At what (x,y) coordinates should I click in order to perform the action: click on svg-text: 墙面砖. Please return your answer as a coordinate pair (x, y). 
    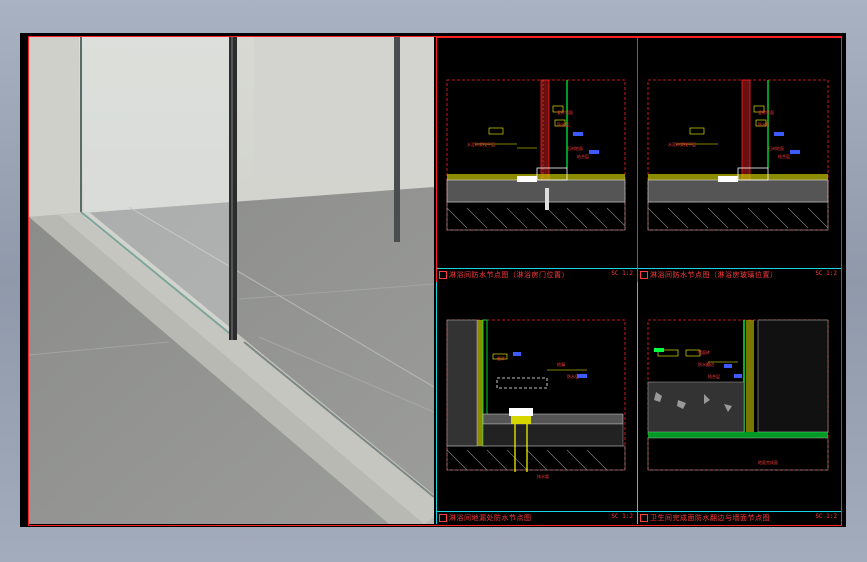
    Looking at the image, I should click on (704, 352).